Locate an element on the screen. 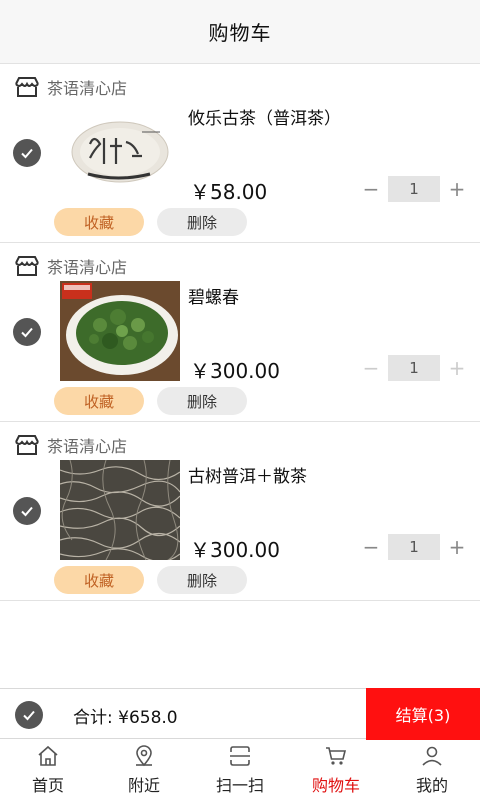 This screenshot has width=480, height=800. tab-scan: 扫一扫 is located at coordinates (240, 770).